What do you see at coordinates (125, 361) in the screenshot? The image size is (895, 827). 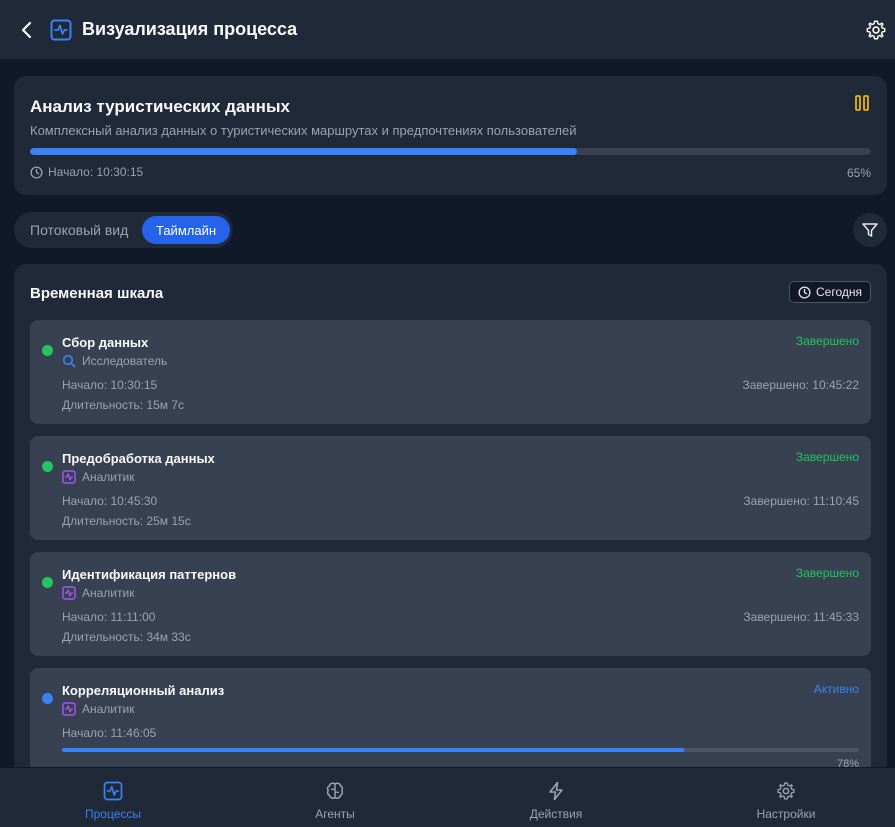 I see `stage-agent-label: Исследователь` at bounding box center [125, 361].